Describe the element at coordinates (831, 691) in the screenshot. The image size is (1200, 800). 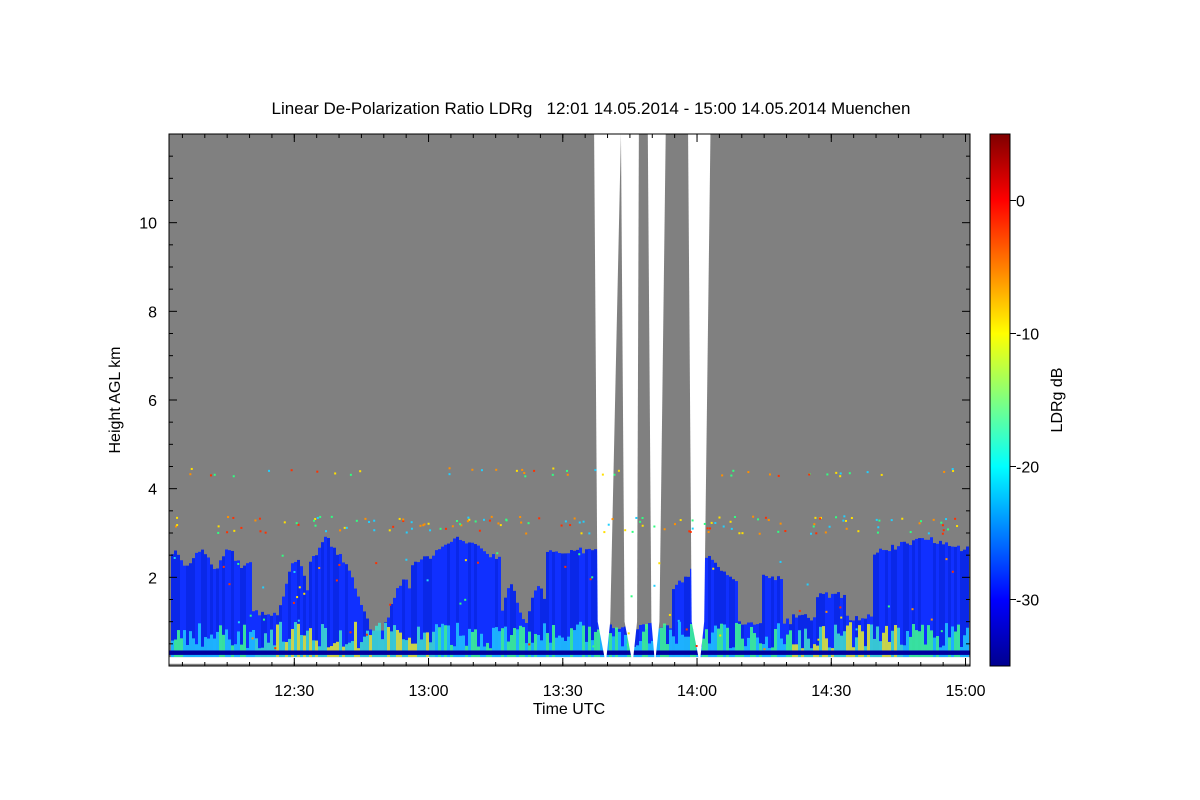
I see `x-tick-label: 14:30` at that location.